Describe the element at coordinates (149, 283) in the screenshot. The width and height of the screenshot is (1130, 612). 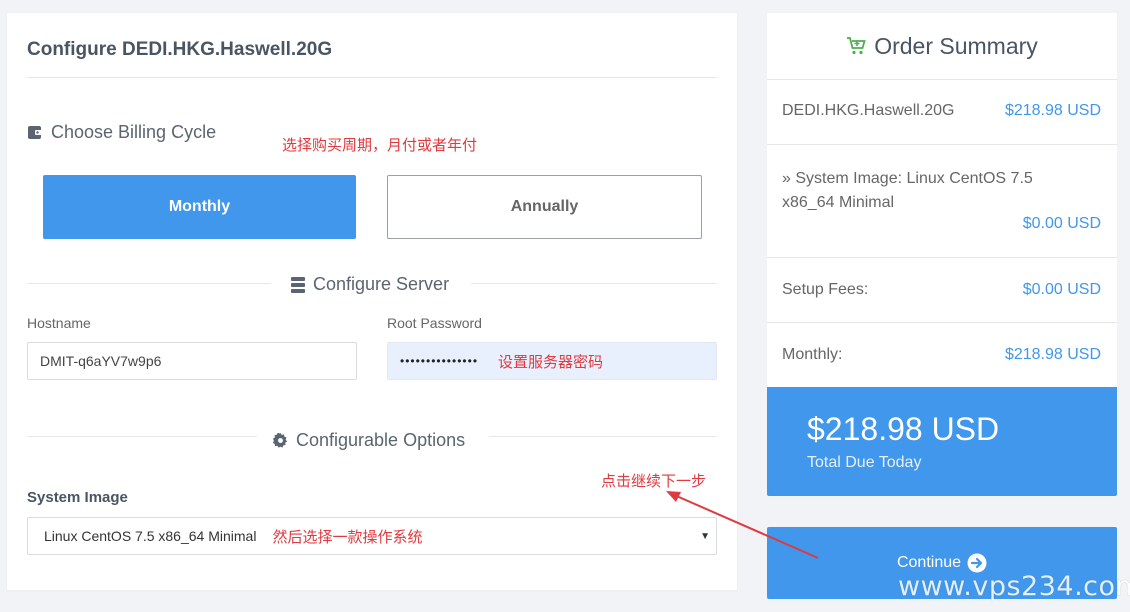
I see `divider-left` at that location.